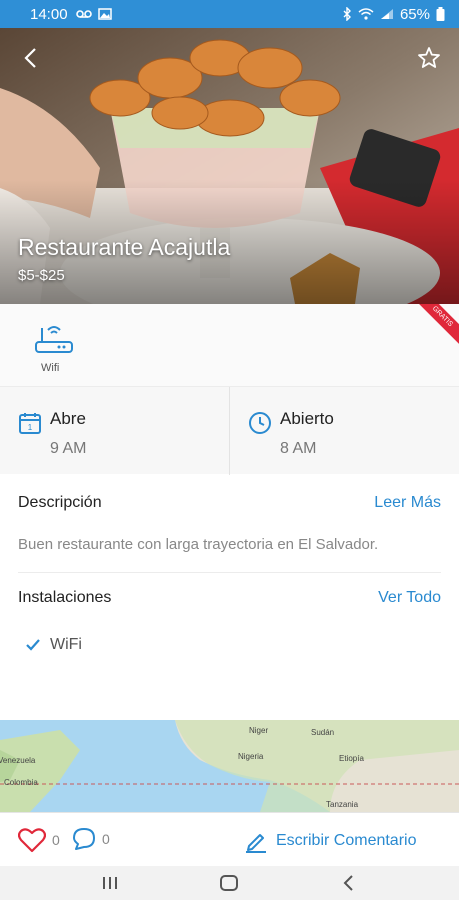  I want to click on wifi-icon, so click(366, 14).